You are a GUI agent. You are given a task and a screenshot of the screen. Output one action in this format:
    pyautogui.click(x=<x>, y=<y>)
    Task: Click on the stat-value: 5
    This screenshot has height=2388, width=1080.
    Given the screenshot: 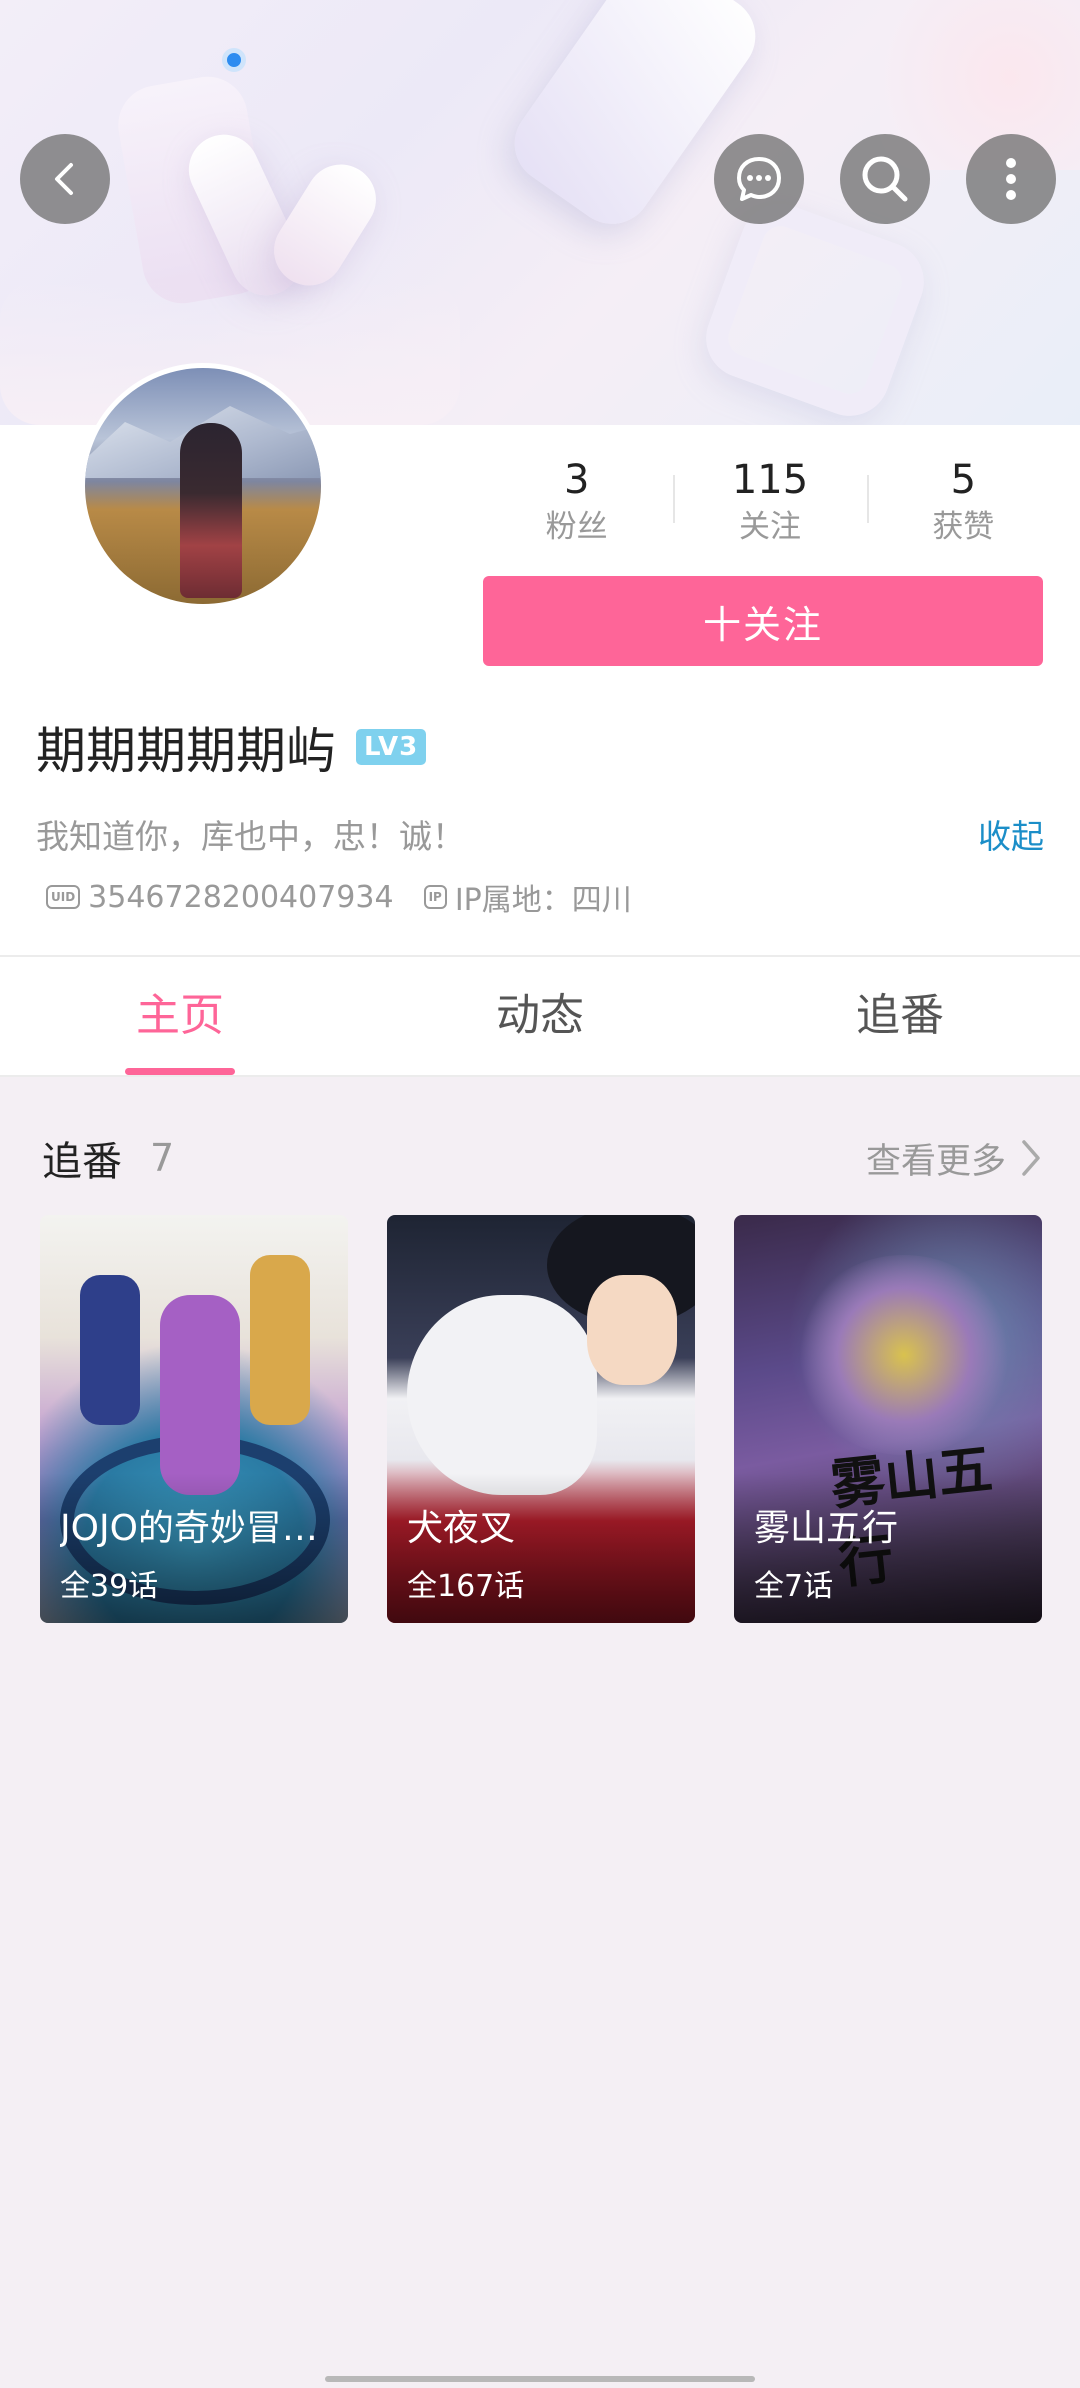 What is the action you would take?
    pyautogui.click(x=963, y=480)
    